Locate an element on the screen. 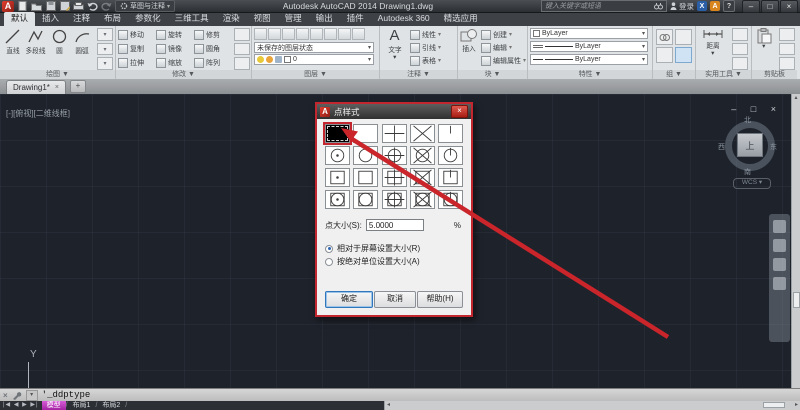 The image size is (800, 410). modify-tool-阵列: 阵列 is located at coordinates (213, 62).